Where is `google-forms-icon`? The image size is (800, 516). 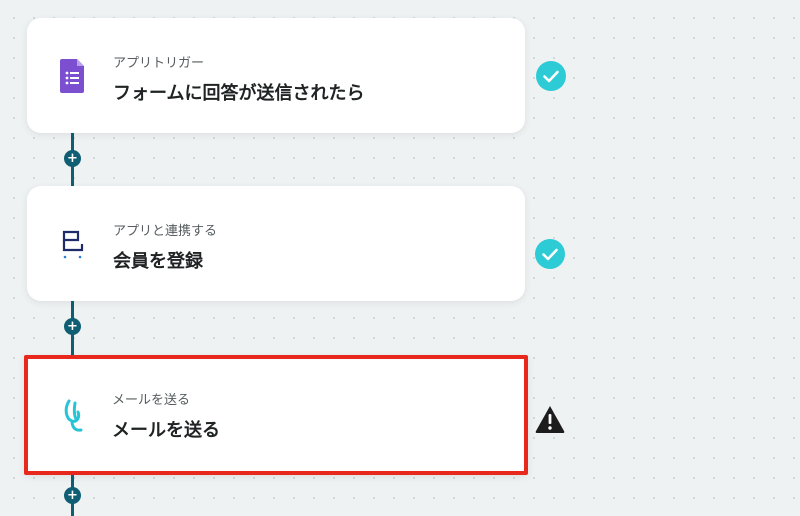
google-forms-icon is located at coordinates (72, 75).